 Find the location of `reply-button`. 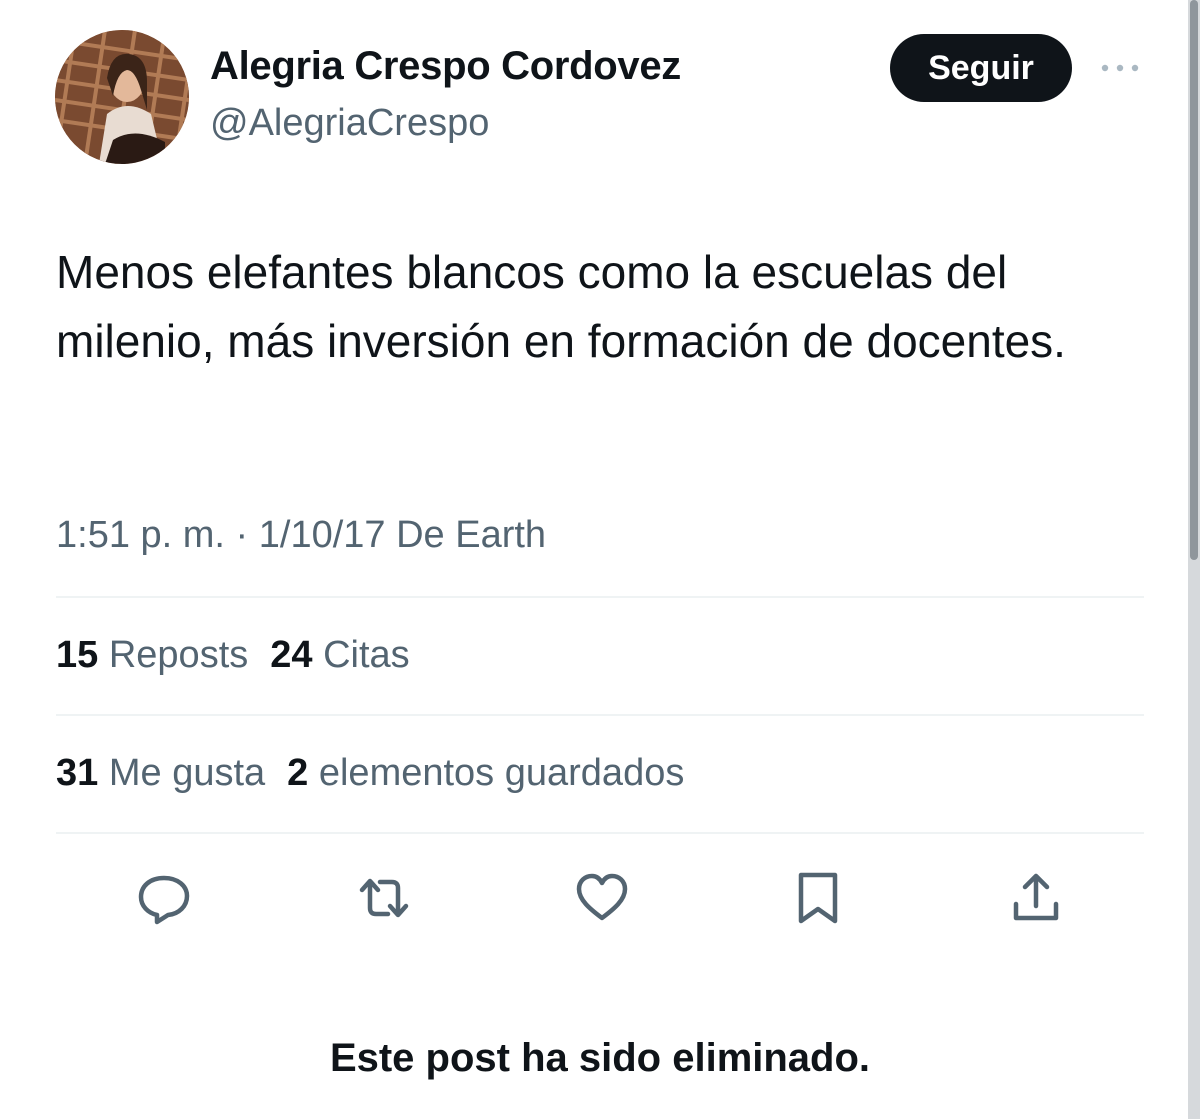

reply-button is located at coordinates (164, 898).